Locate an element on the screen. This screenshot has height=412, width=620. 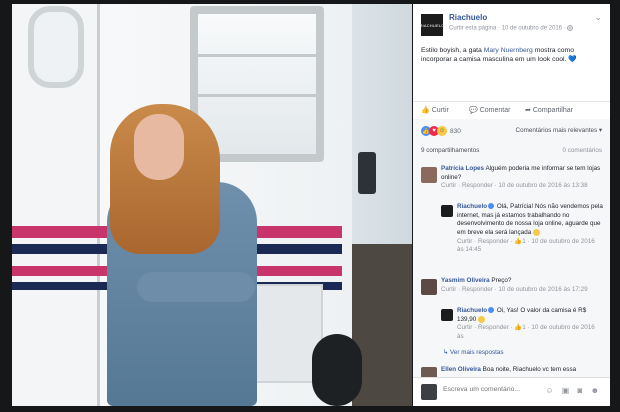
post-options-chevron-icon: ⌄ is located at coordinates (598, 17).